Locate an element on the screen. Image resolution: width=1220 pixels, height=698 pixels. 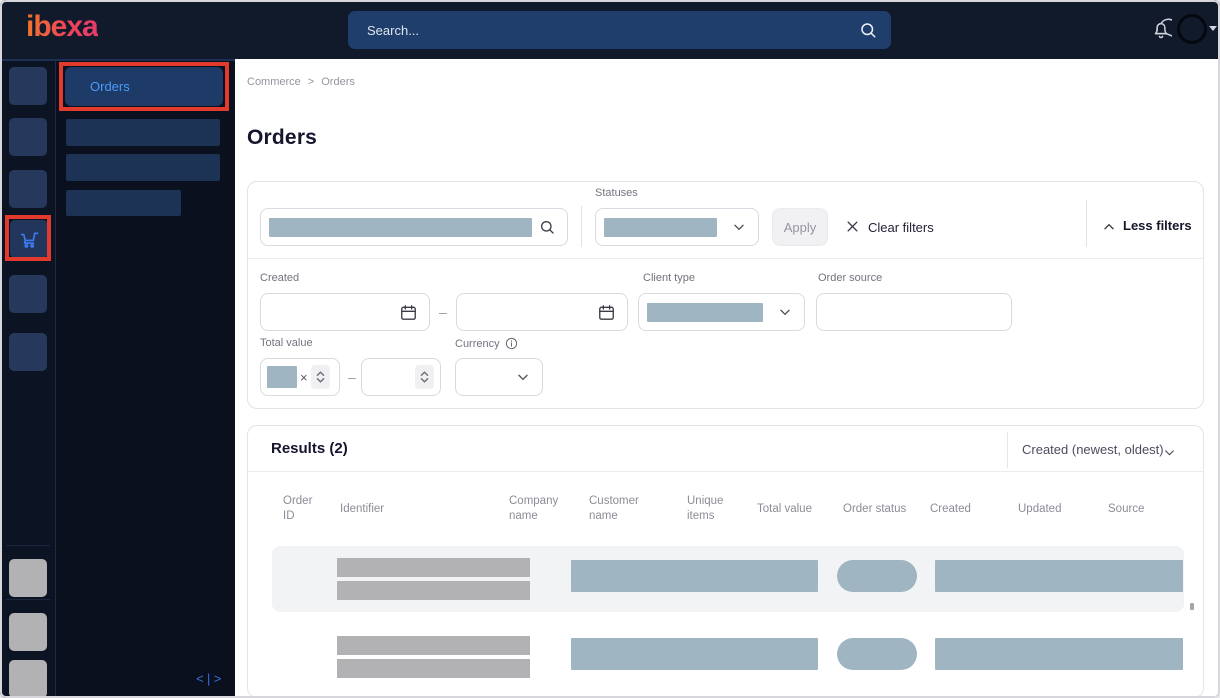
breadcrumb: Commerce > Orders is located at coordinates (301, 82).